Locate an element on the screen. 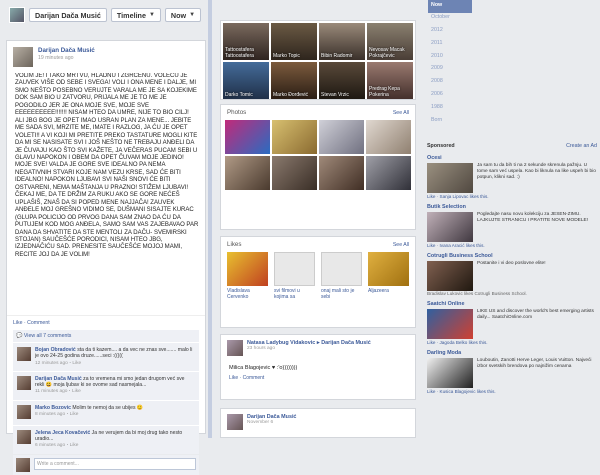 Image resolution: width=600 pixels, height=475 pixels. ad-like: Like · Kusica Blagojevic likes this. is located at coordinates (512, 391).